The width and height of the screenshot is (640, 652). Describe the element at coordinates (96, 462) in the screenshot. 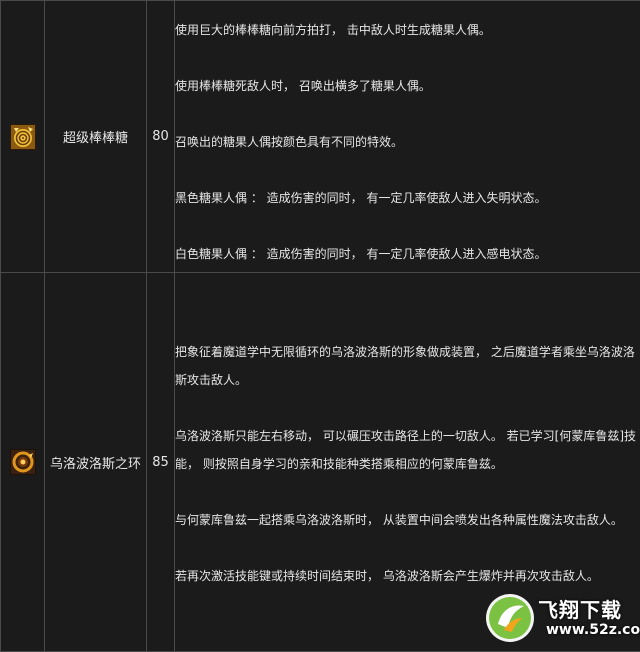

I see `skill-name: 乌洛波洛斯之环` at that location.